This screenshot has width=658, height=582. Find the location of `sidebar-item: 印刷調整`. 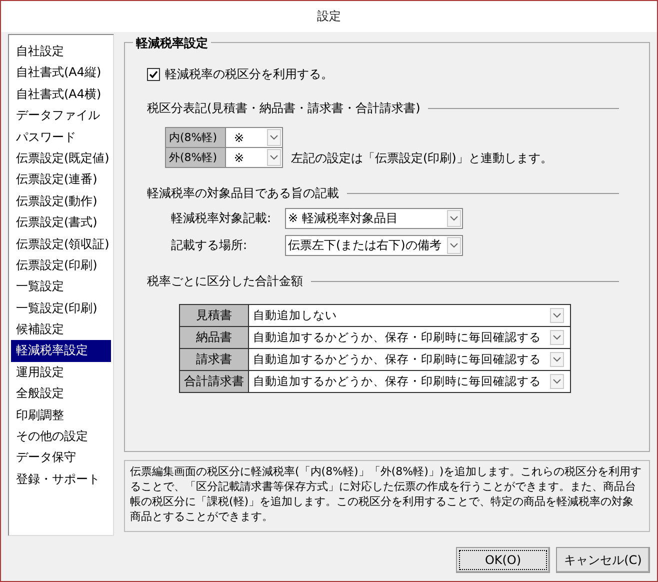

sidebar-item: 印刷調整 is located at coordinates (61, 415).